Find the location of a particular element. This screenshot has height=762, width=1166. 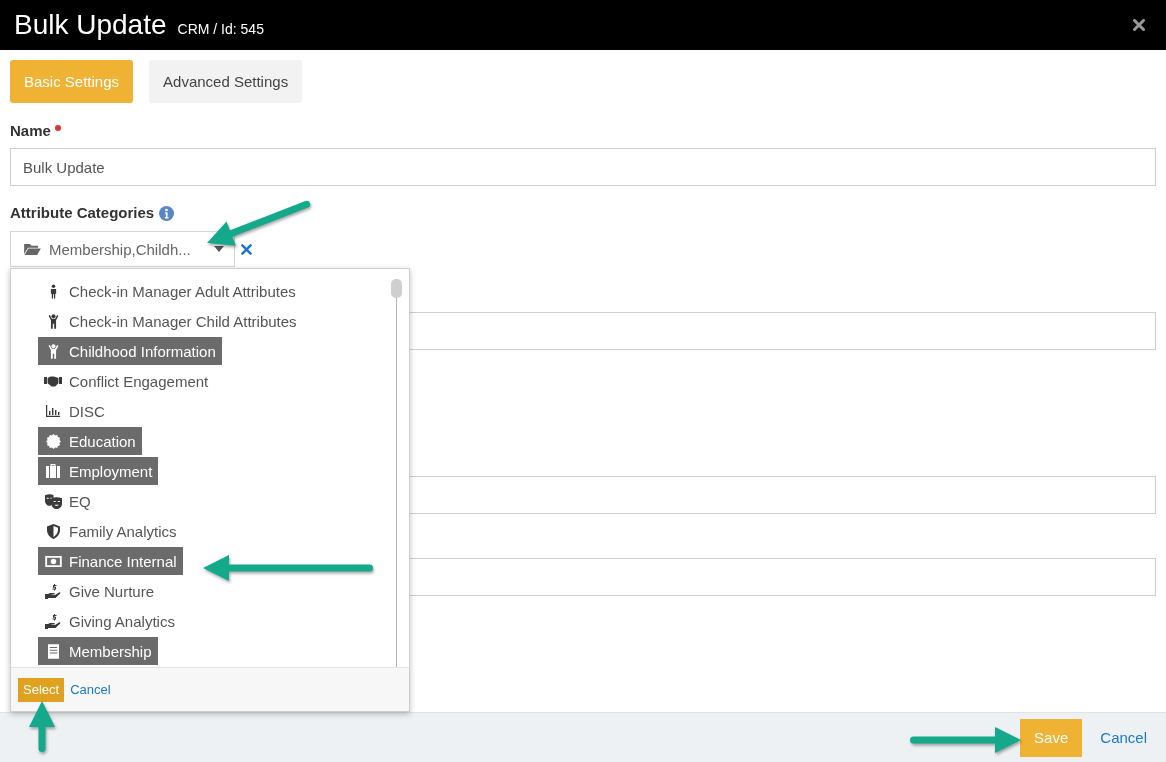

shield-icon is located at coordinates (53, 531).